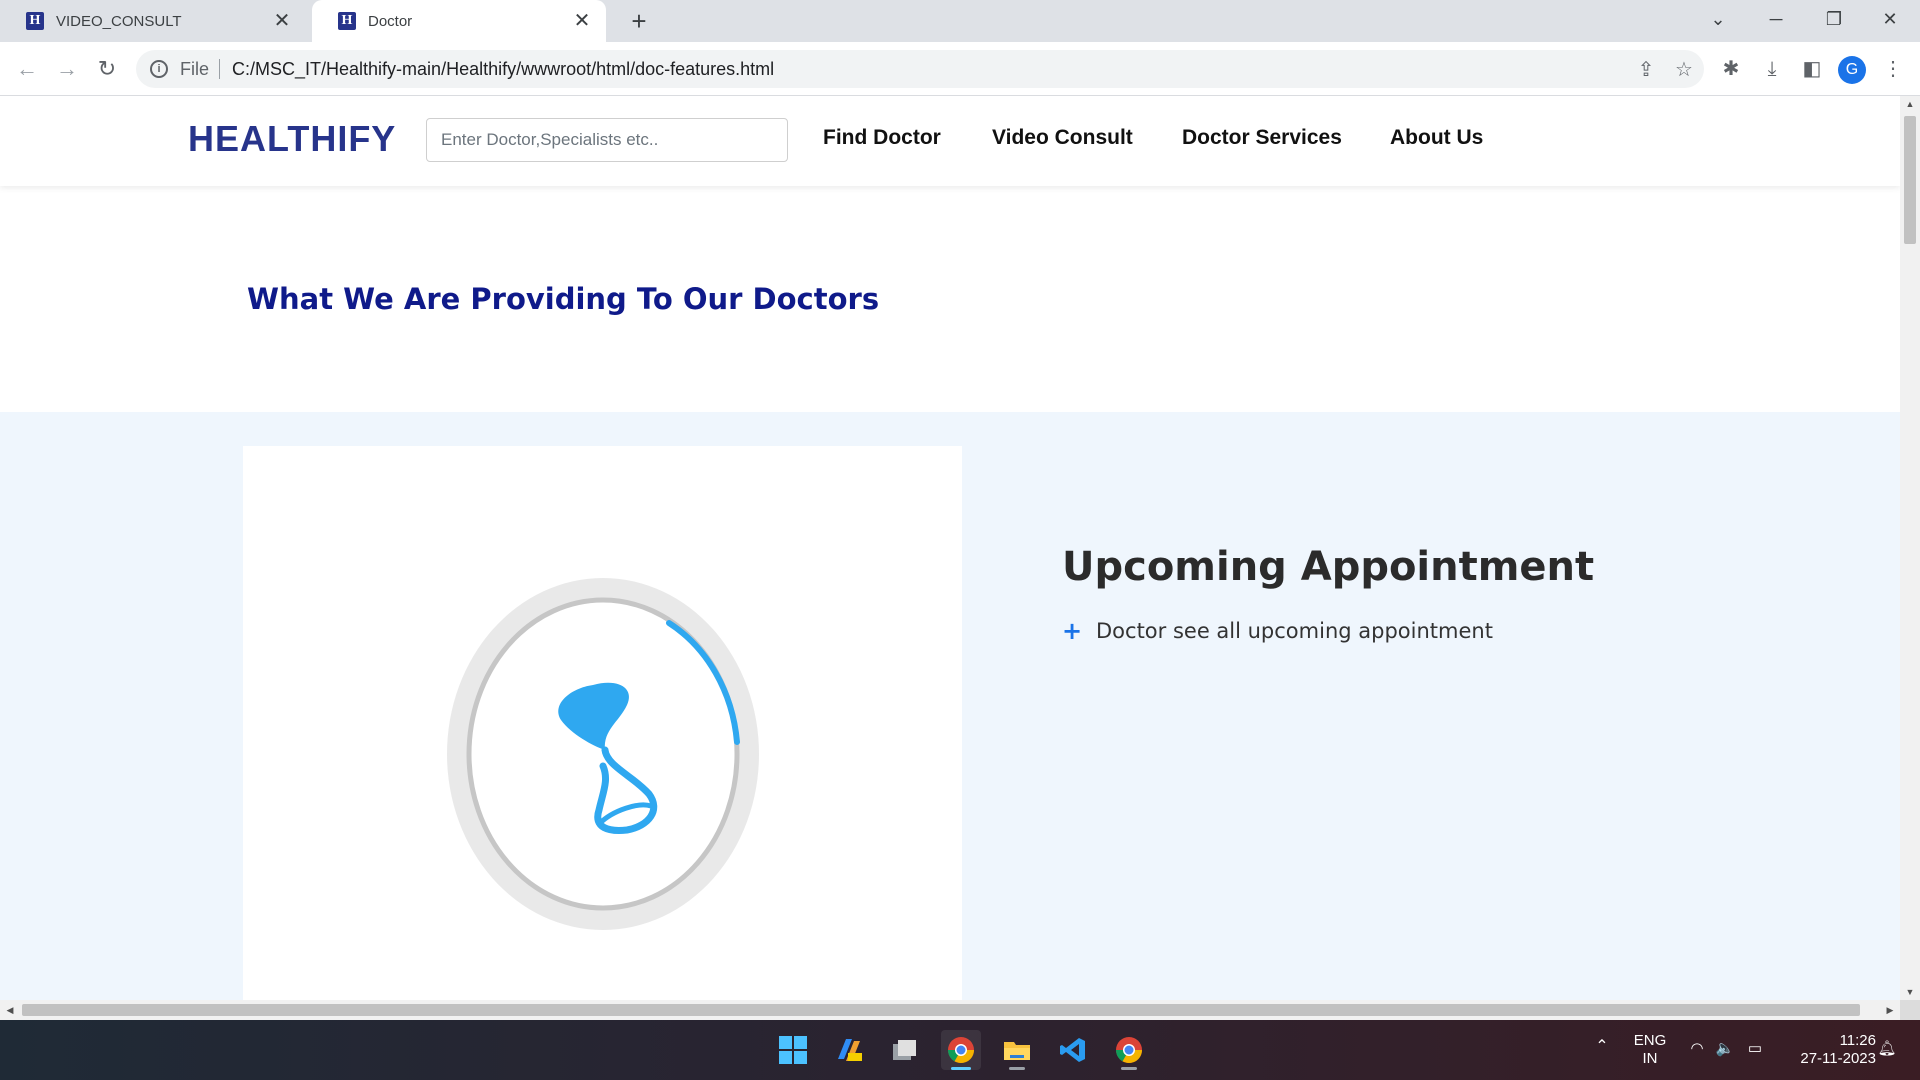 This screenshot has width=1920, height=1080. Describe the element at coordinates (1838, 1058) in the screenshot. I see `clock-date: 27-11-2023` at that location.